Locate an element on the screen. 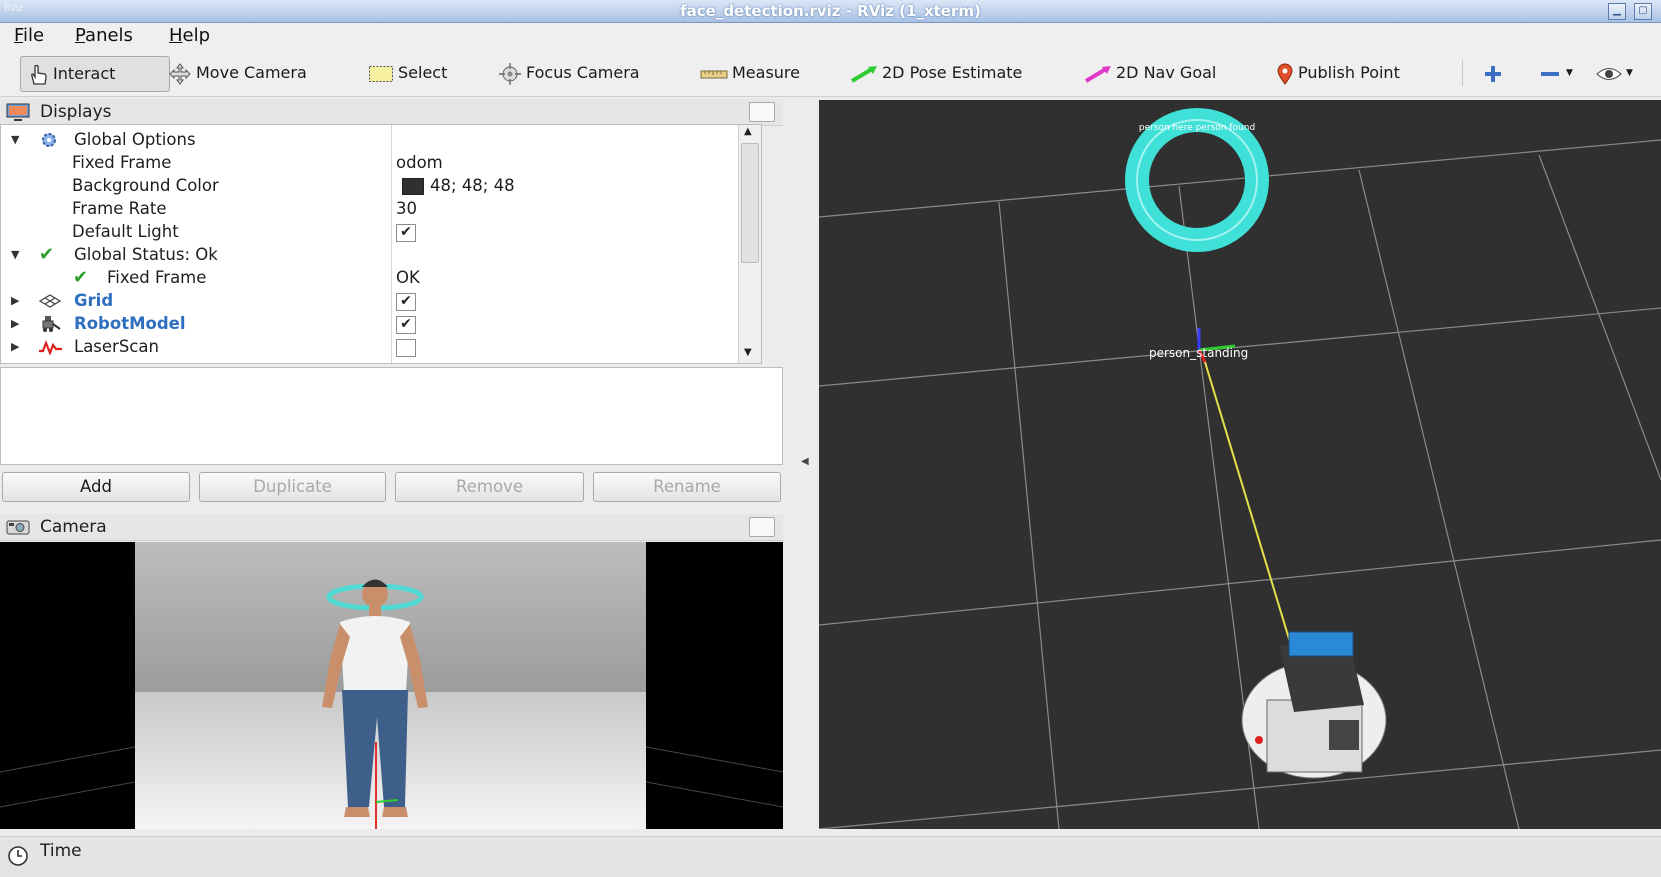  tree-row-frame-rate: Frame Rate 30 is located at coordinates (380, 208).